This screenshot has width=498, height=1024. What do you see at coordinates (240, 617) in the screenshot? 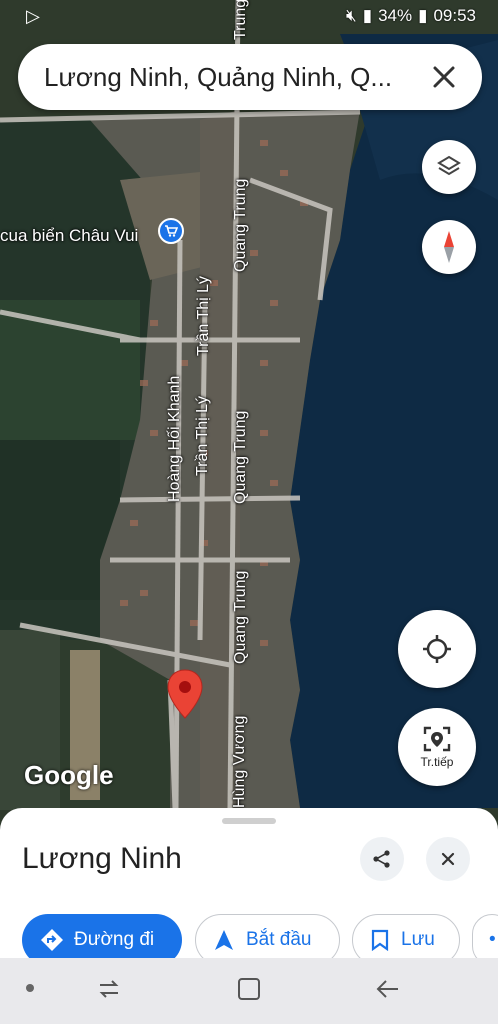
I see `street-label-quang-trung-3: Quang Trung` at bounding box center [240, 617].